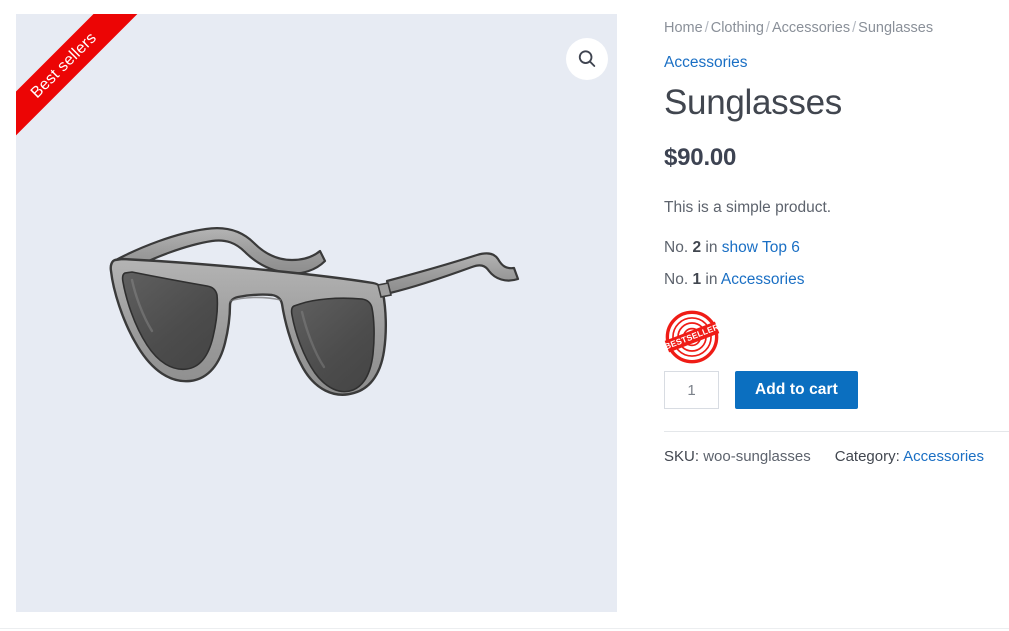  I want to click on search-icon, so click(587, 58).